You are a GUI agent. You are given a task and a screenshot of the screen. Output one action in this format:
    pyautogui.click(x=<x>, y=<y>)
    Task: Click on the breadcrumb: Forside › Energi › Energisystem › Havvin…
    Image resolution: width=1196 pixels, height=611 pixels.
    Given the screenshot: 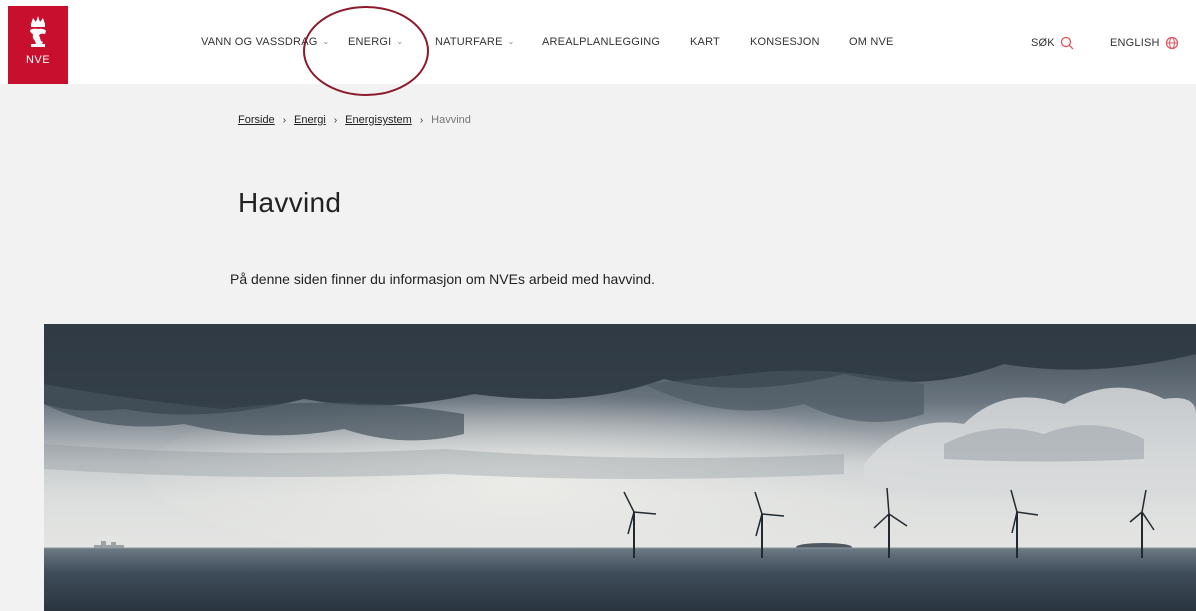 What is the action you would take?
    pyautogui.click(x=354, y=120)
    